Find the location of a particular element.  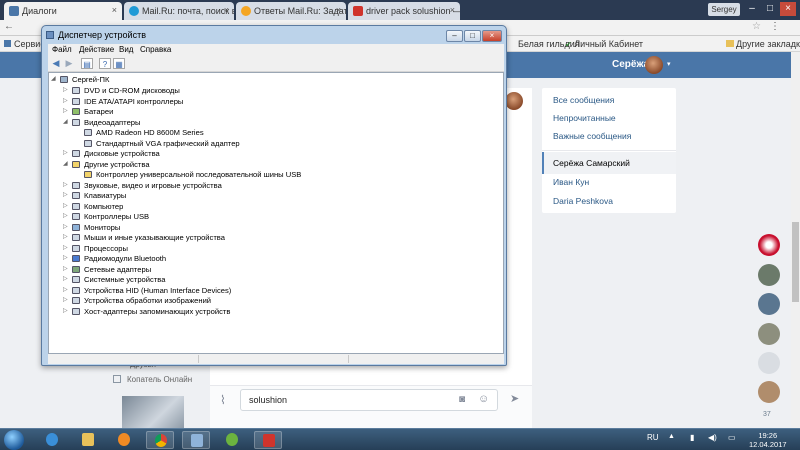

tree-label: Устройства обработки изображений is located at coordinates (148, 300).